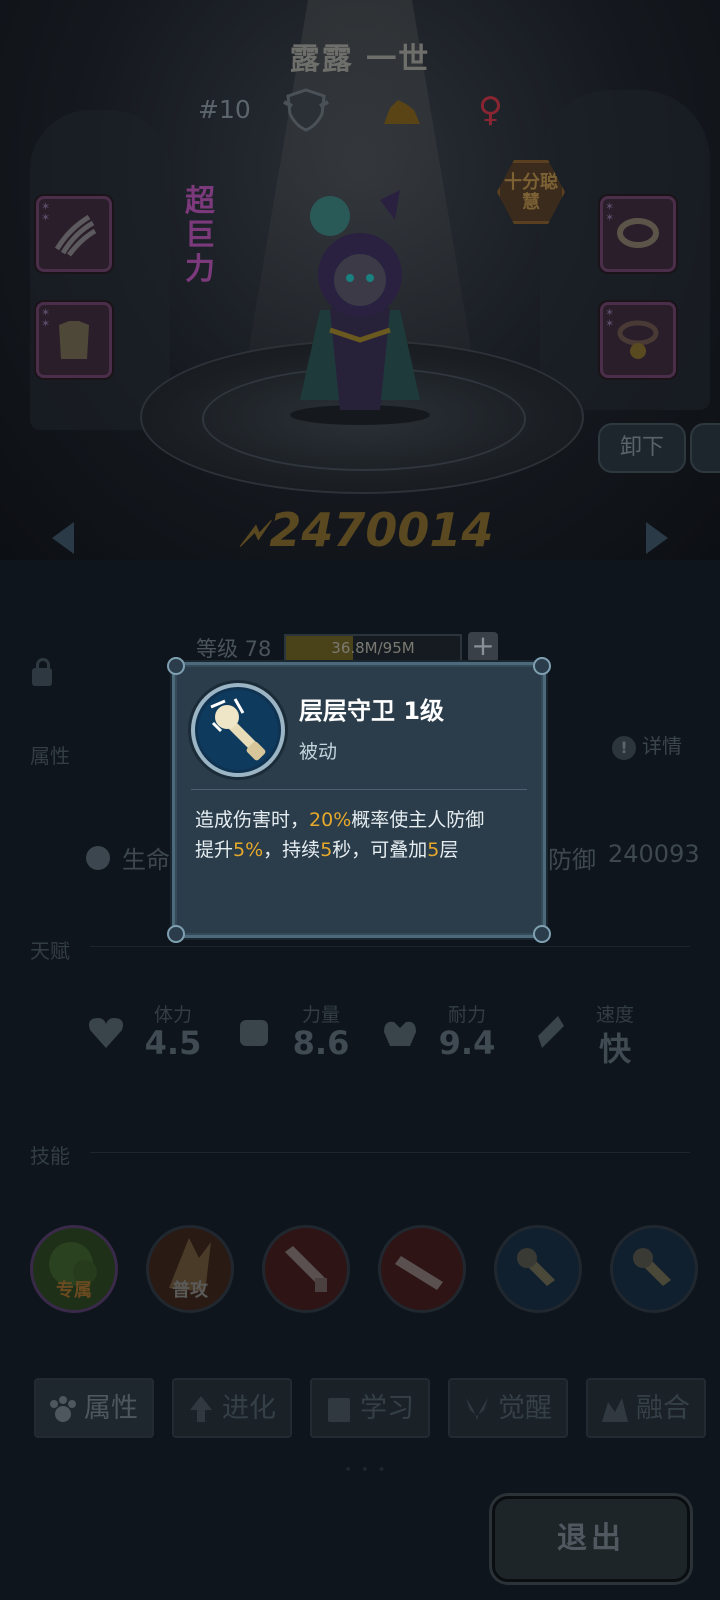 This screenshot has height=1600, width=720. Describe the element at coordinates (449, 850) in the screenshot. I see `desc-text: 层` at that location.